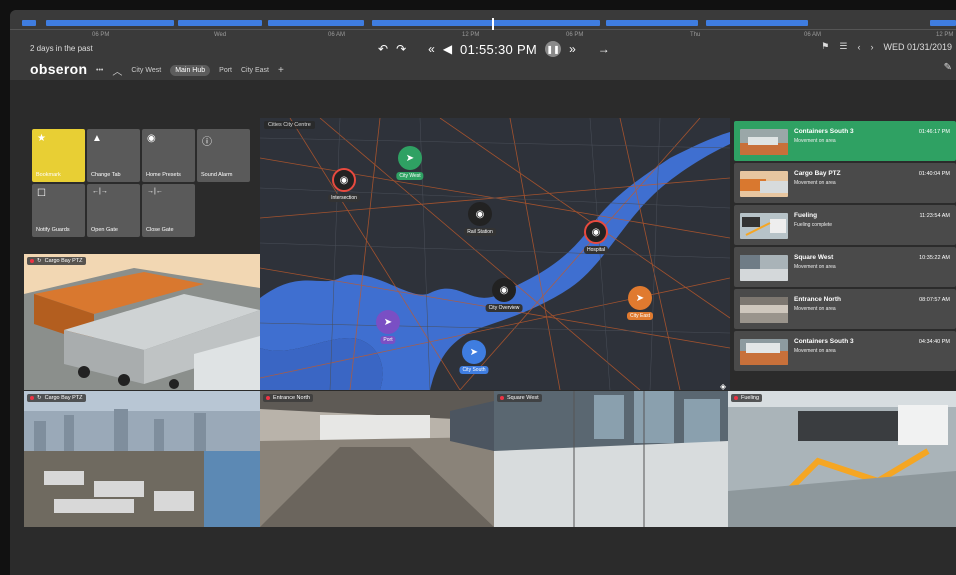  I want to click on tab-port: Port, so click(225, 70).